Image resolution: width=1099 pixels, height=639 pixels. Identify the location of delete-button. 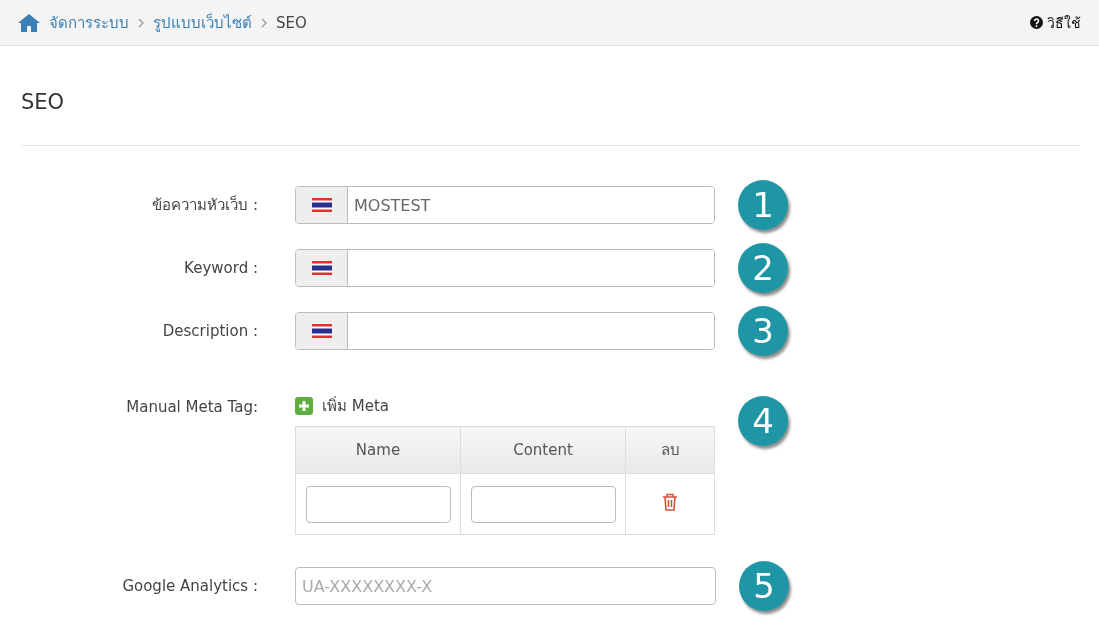
(670, 502).